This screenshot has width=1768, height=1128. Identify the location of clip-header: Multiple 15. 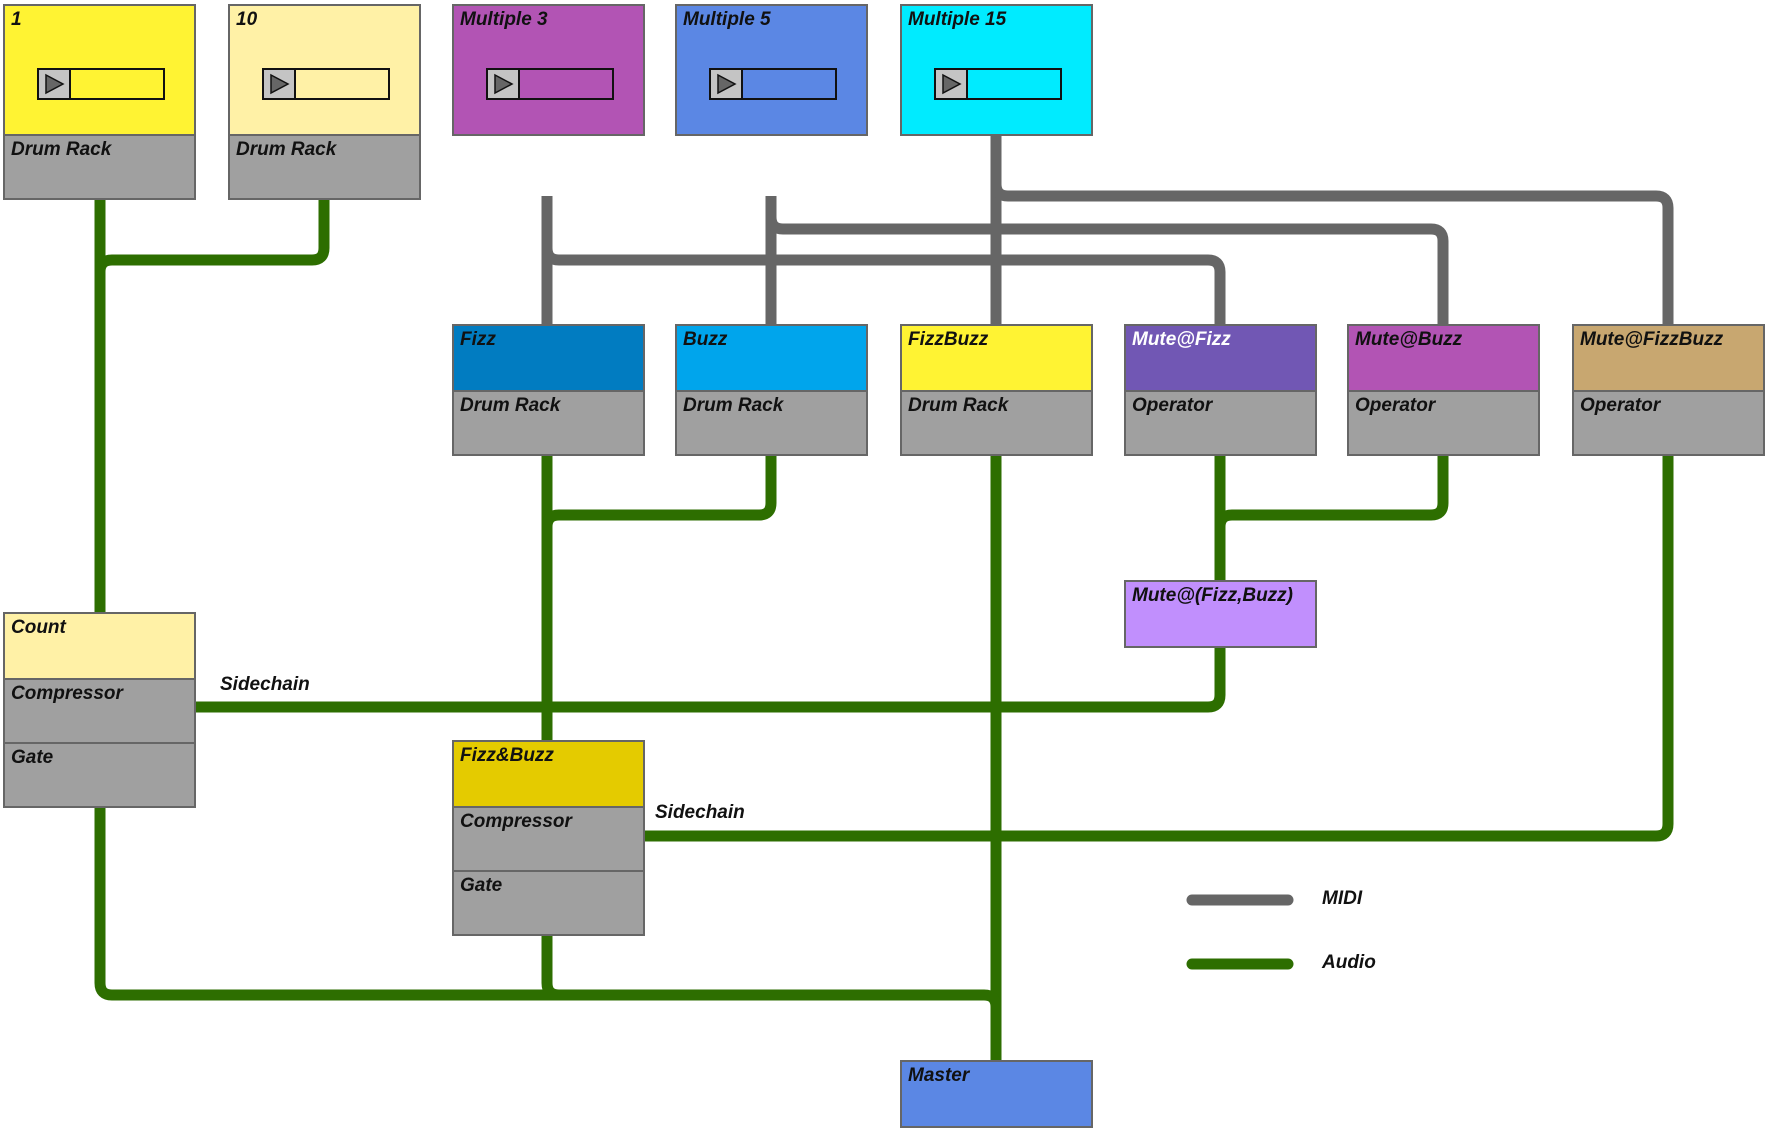
(996, 70).